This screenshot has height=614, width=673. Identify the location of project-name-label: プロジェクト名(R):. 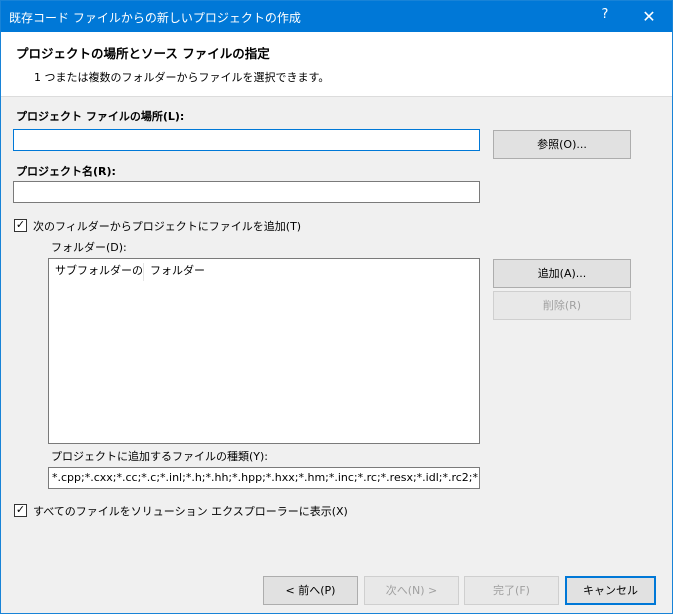
(66, 171).